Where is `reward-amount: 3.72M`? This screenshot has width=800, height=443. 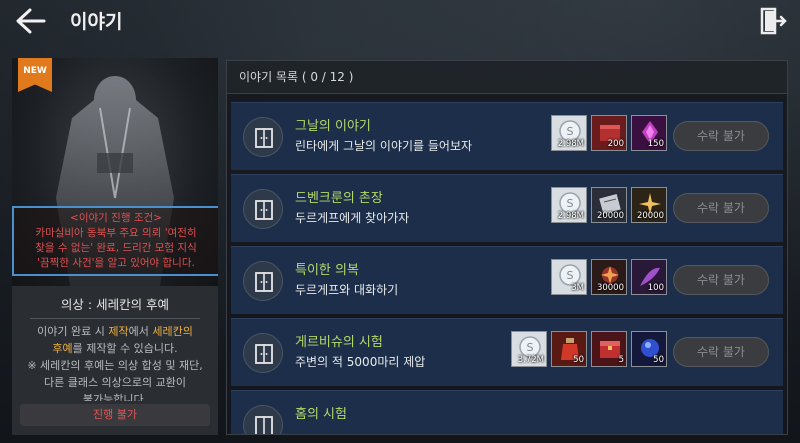 reward-amount: 3.72M is located at coordinates (530, 360).